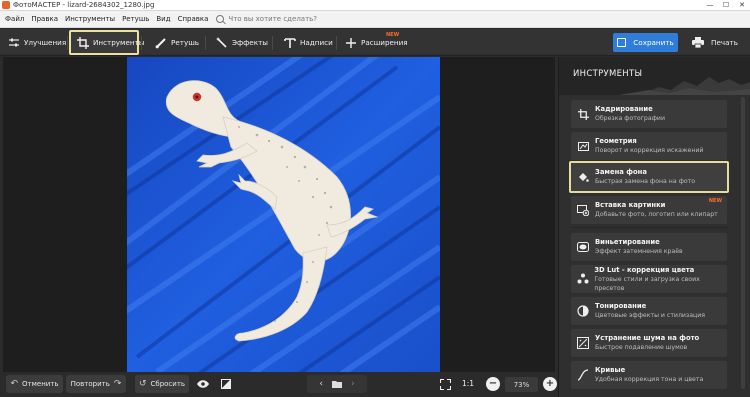 Image resolution: width=750 pixels, height=397 pixels. I want to click on menu-edit: Правка, so click(44, 19).